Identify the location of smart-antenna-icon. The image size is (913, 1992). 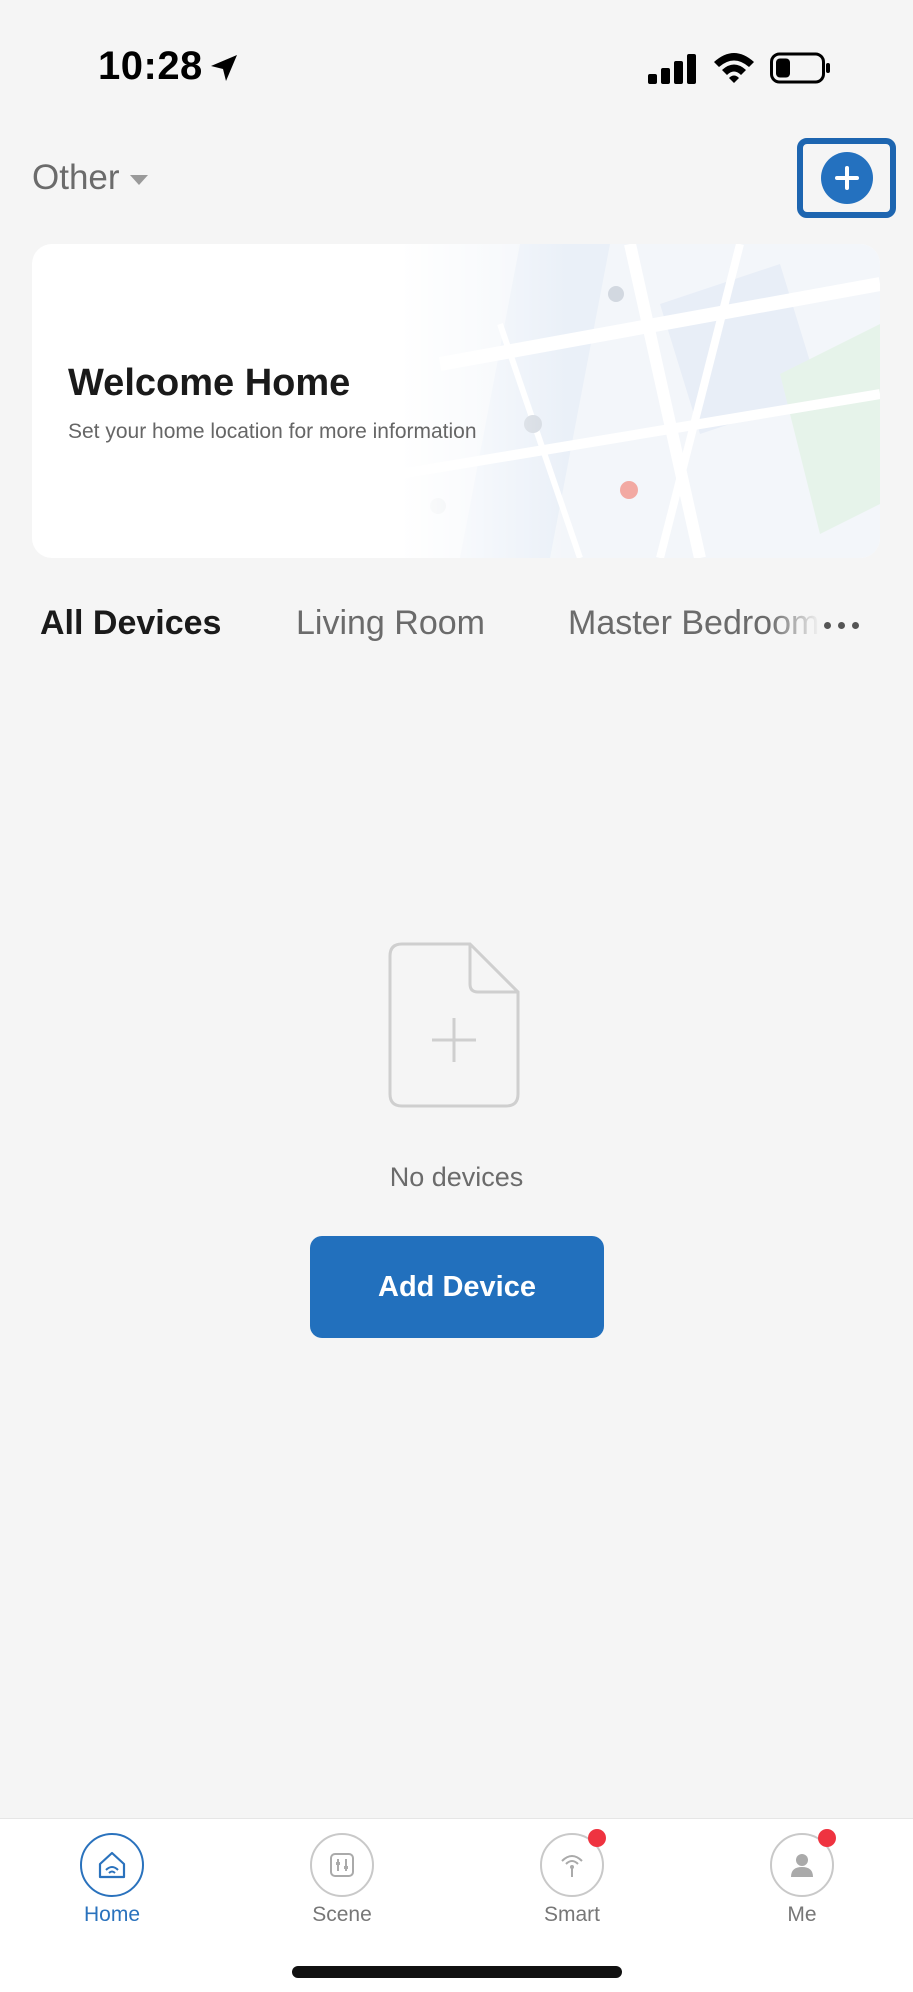
(572, 1866).